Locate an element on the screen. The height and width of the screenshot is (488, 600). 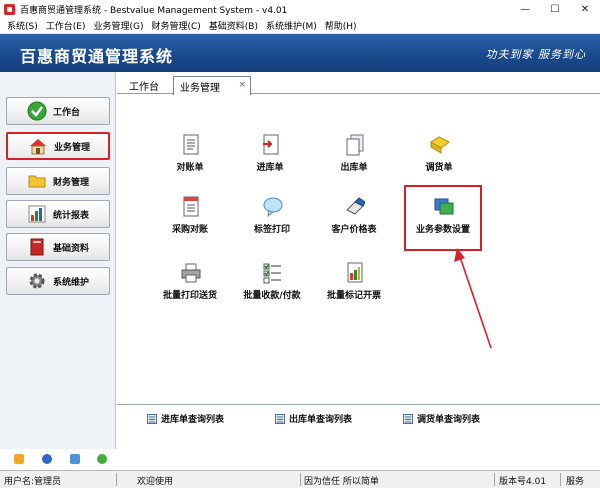
tab-label: 业务管理 is located at coordinates (200, 88).